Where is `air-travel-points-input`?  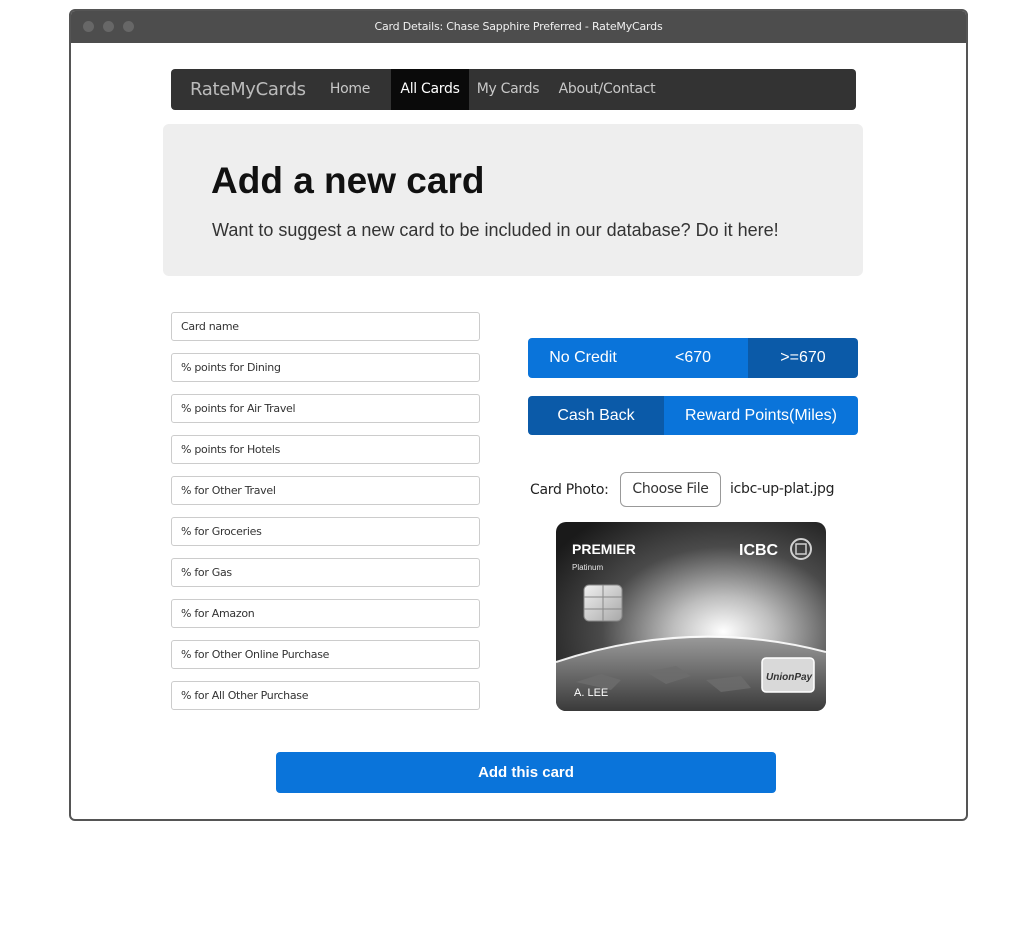 air-travel-points-input is located at coordinates (325, 408).